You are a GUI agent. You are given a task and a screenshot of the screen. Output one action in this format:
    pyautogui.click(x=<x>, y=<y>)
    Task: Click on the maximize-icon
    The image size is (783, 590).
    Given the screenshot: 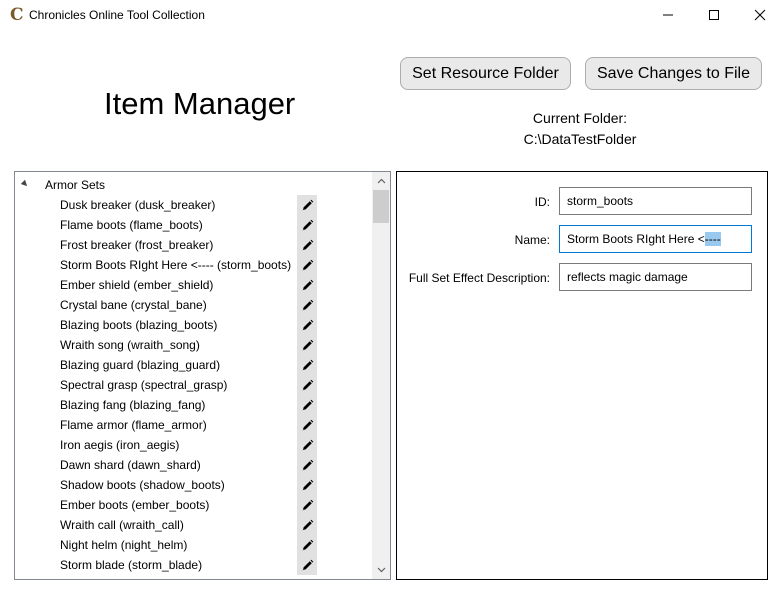 What is the action you would take?
    pyautogui.click(x=714, y=15)
    